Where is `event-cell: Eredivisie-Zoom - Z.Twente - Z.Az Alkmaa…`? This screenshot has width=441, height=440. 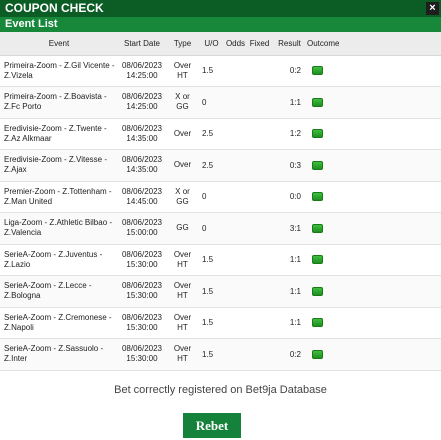
event-cell: Eredivisie-Zoom - Z.Twente - Z.Az Alkmaa… is located at coordinates (59, 134).